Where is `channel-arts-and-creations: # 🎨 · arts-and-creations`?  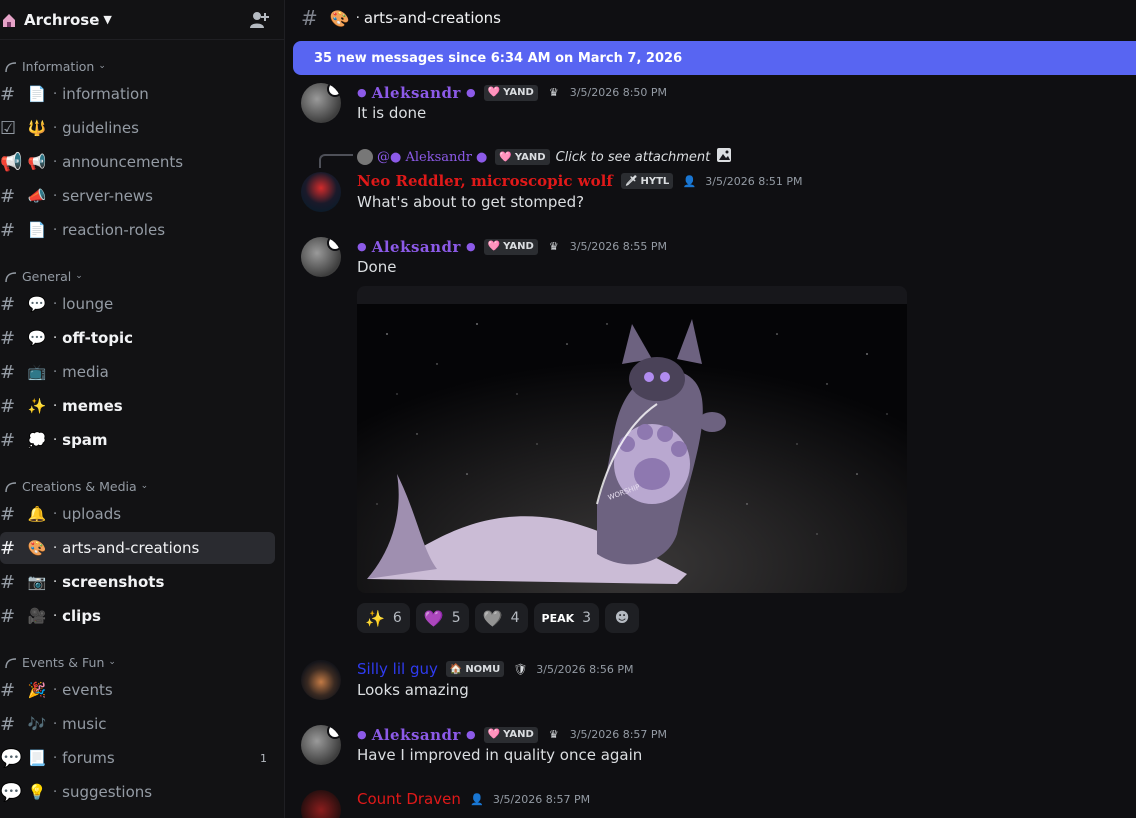 channel-arts-and-creations: # 🎨 · arts-and-creations is located at coordinates (137, 548).